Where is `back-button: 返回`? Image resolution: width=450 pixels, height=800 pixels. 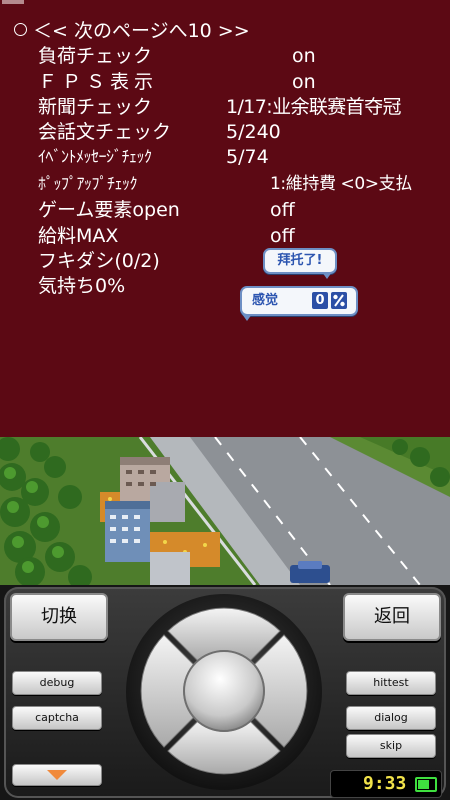 back-button: 返回 is located at coordinates (392, 617).